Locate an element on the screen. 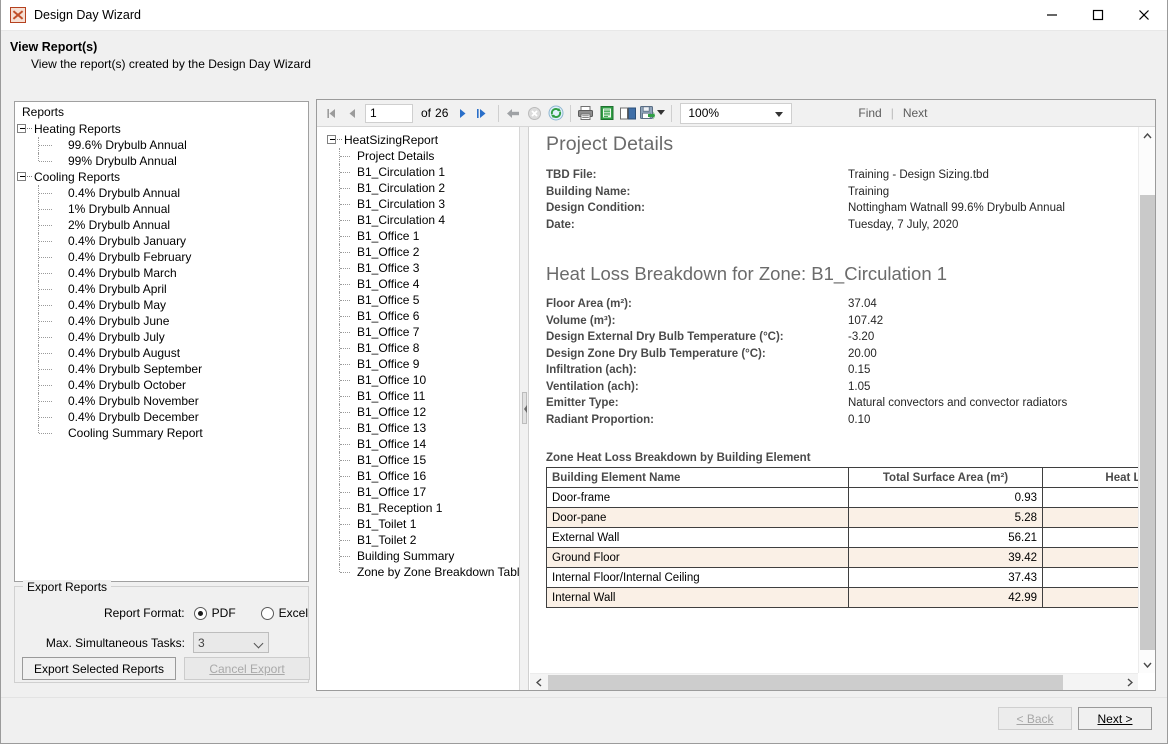  scroll-left-icon is located at coordinates (538, 682).